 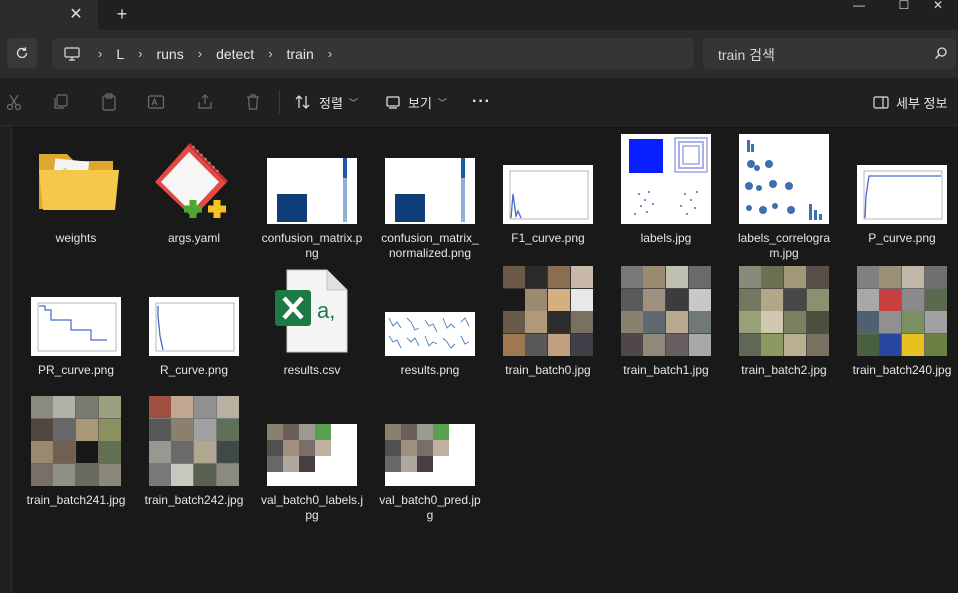 I want to click on file-name: weights, so click(x=76, y=238).